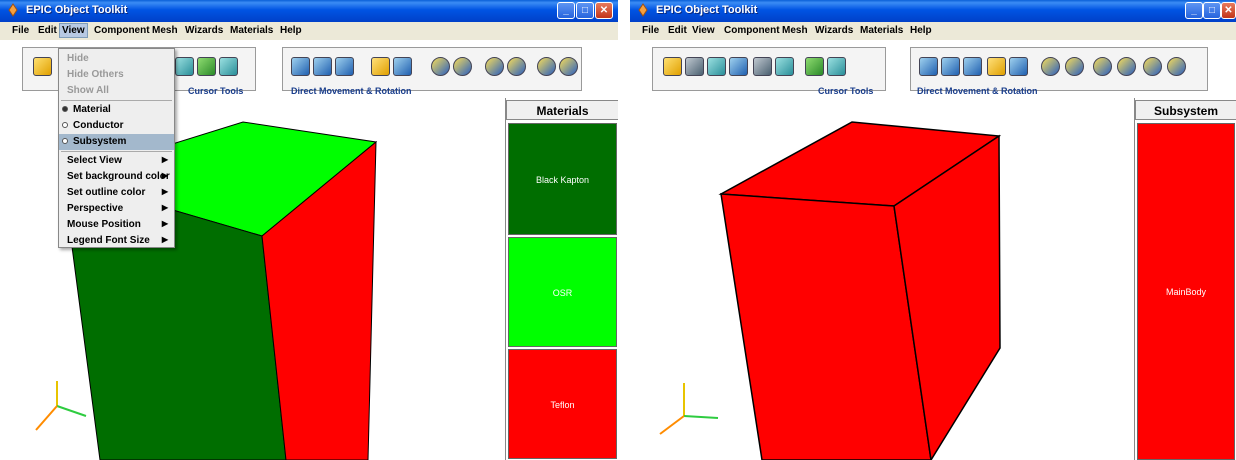 This screenshot has height=460, width=1236. Describe the element at coordinates (78, 58) in the screenshot. I see `menu-item-label: Hide` at that location.